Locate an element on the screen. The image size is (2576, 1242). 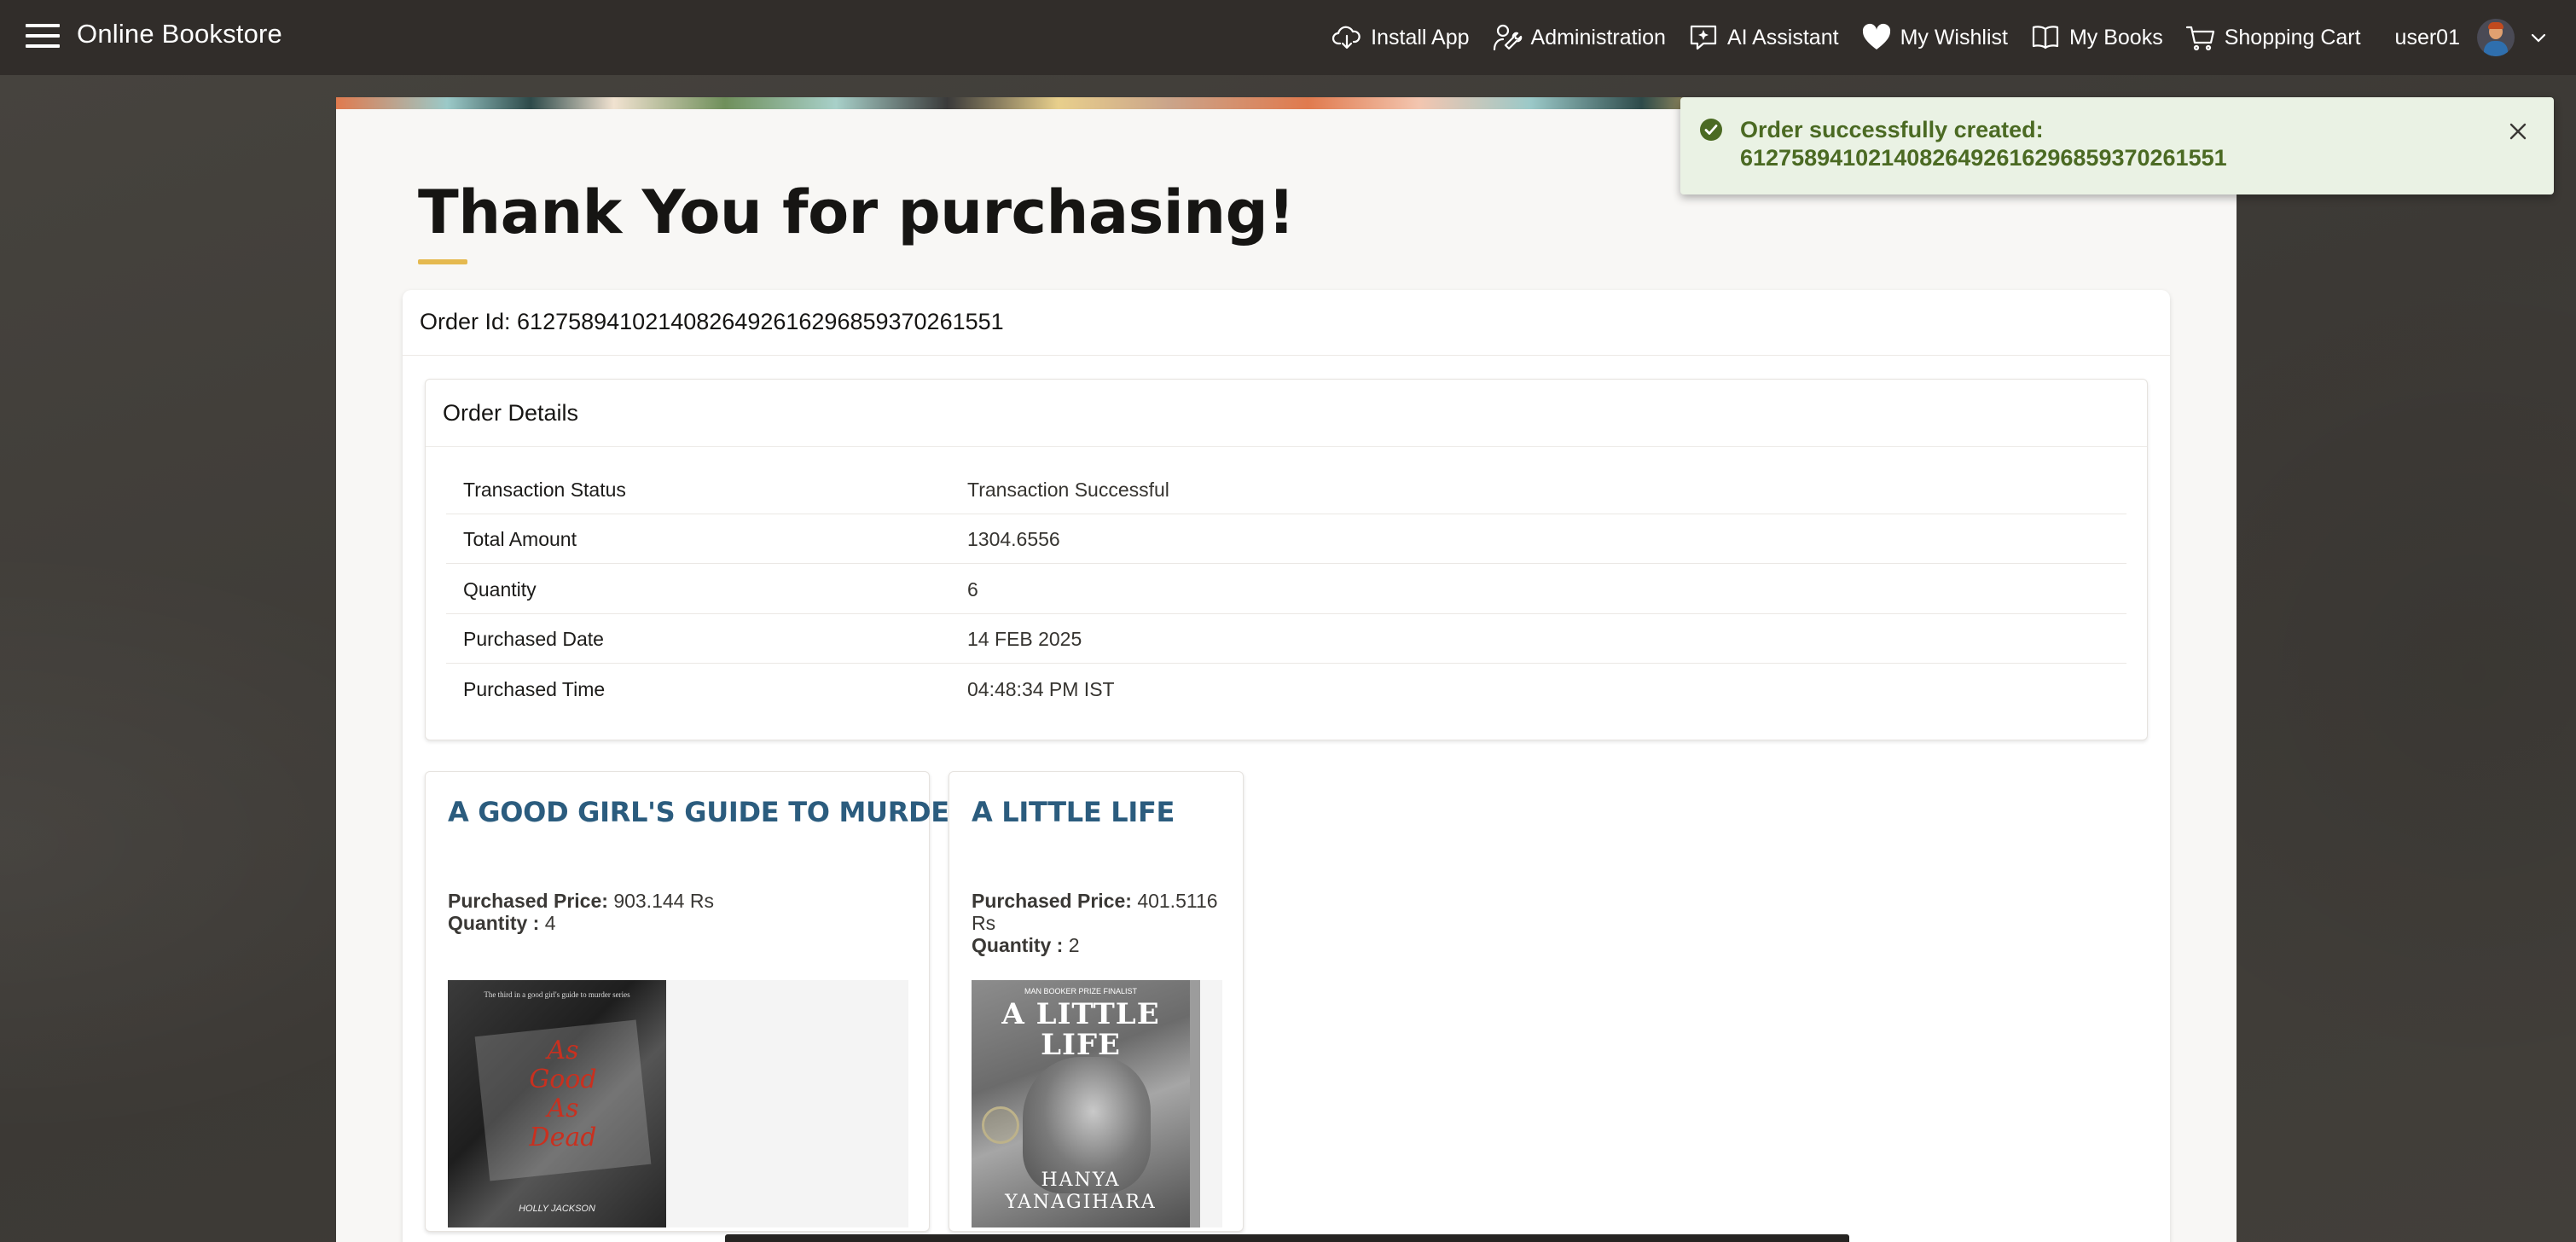
chevron-down-icon is located at coordinates (2538, 38).